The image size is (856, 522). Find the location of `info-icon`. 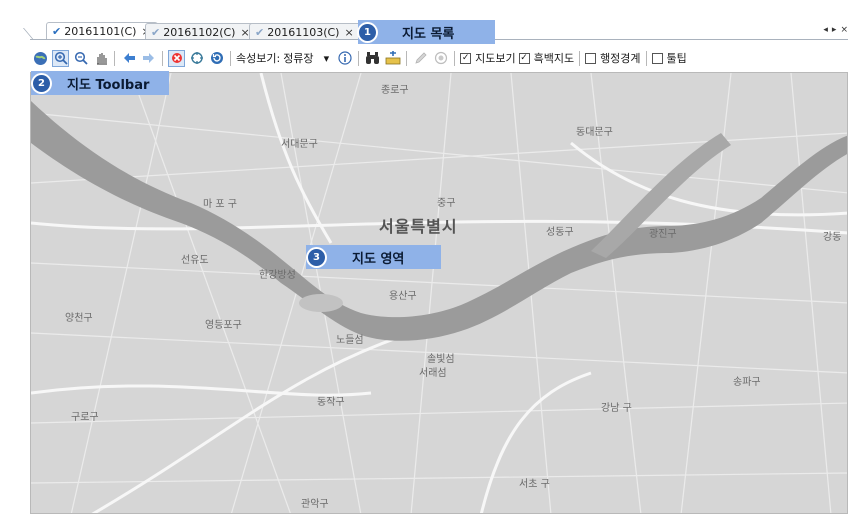

info-icon is located at coordinates (344, 58).